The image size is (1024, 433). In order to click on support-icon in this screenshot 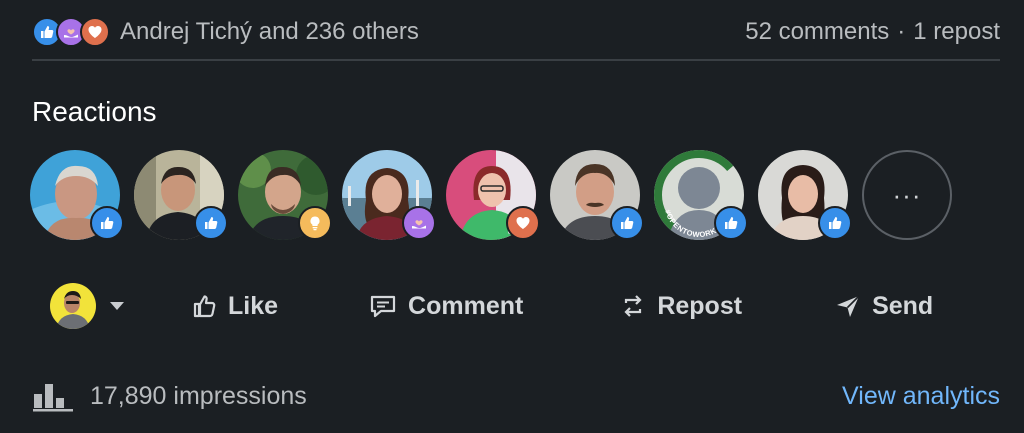, I will do `click(419, 223)`.